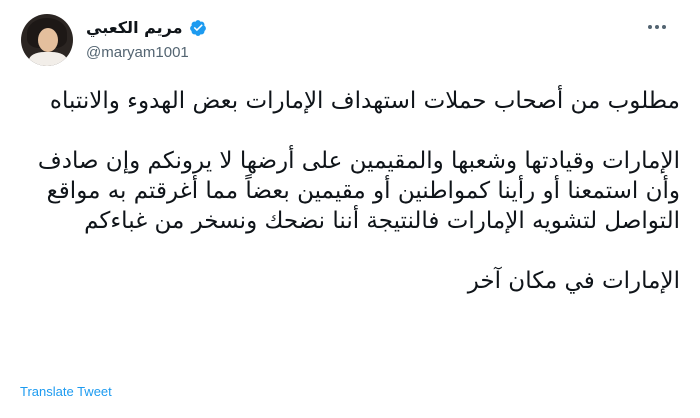  What do you see at coordinates (134, 27) in the screenshot?
I see `author-display-name: مريم الكعبي` at bounding box center [134, 27].